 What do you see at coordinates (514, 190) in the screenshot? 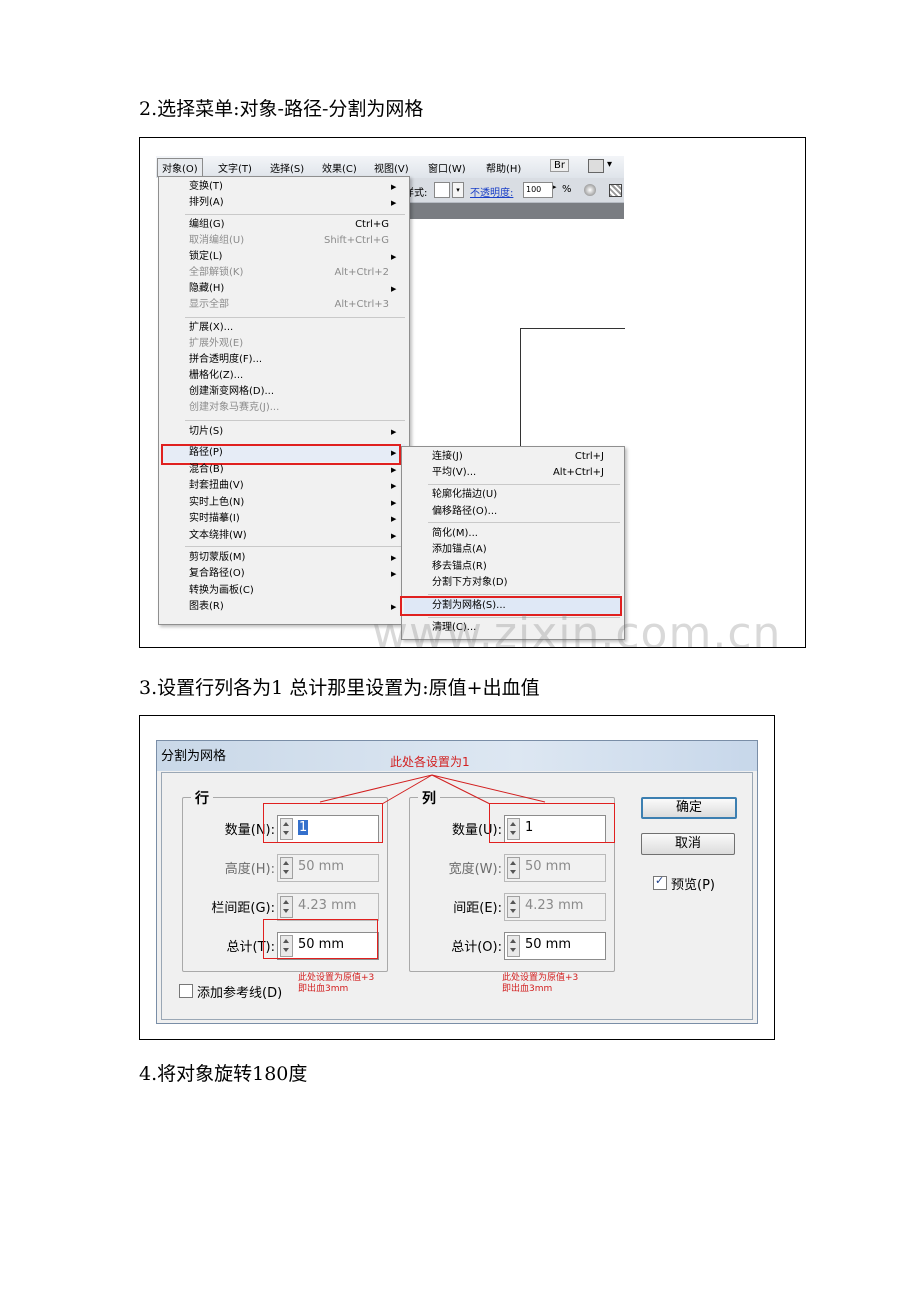
I see `control-panel: 样式: ▾ 不透明度: 100 ▸ %` at bounding box center [514, 190].